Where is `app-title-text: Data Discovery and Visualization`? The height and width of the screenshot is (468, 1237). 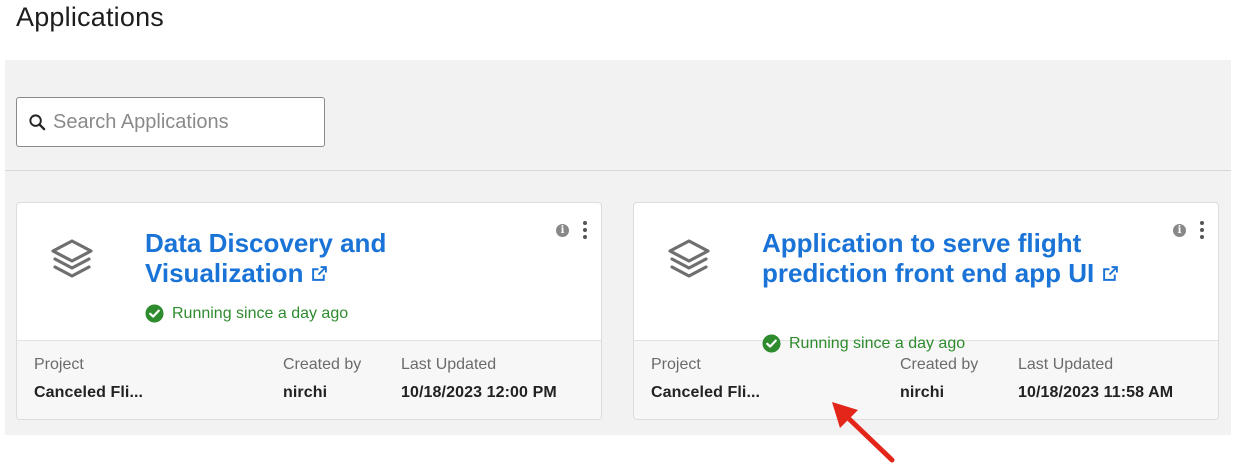 app-title-text: Data Discovery and Visualization is located at coordinates (266, 258).